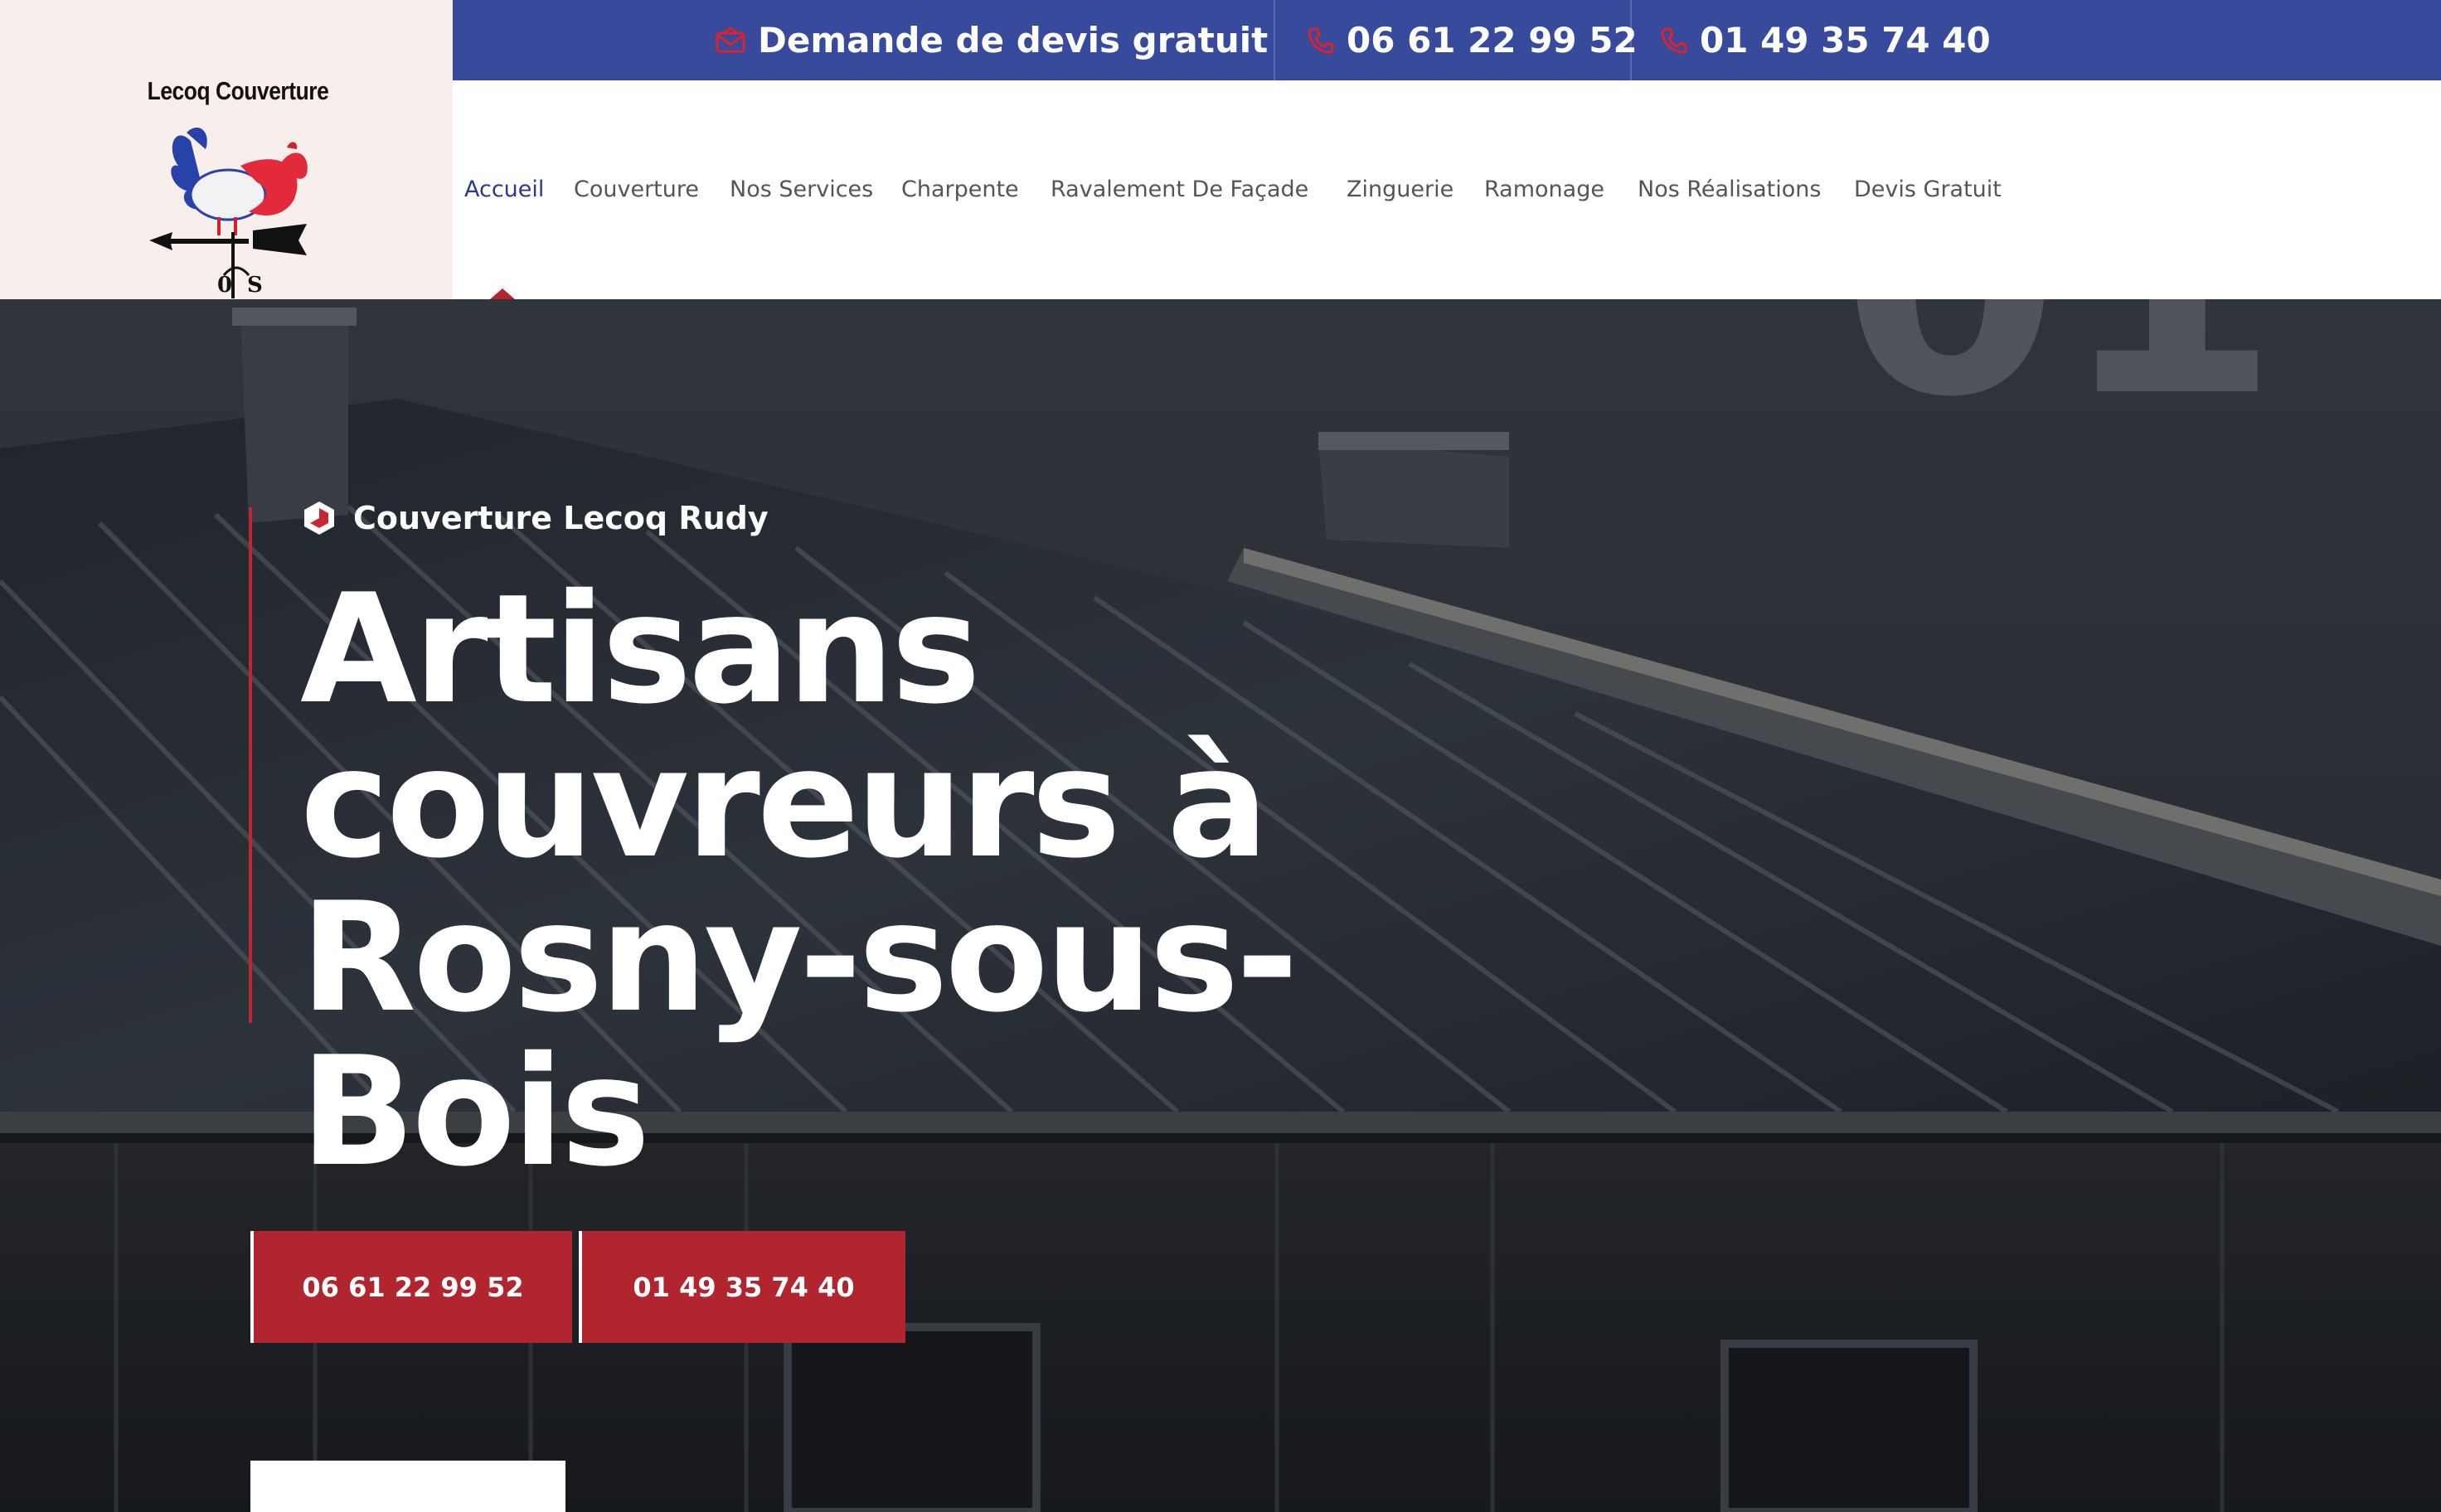  I want to click on headline-line: Rosny-sous-, so click(799, 957).